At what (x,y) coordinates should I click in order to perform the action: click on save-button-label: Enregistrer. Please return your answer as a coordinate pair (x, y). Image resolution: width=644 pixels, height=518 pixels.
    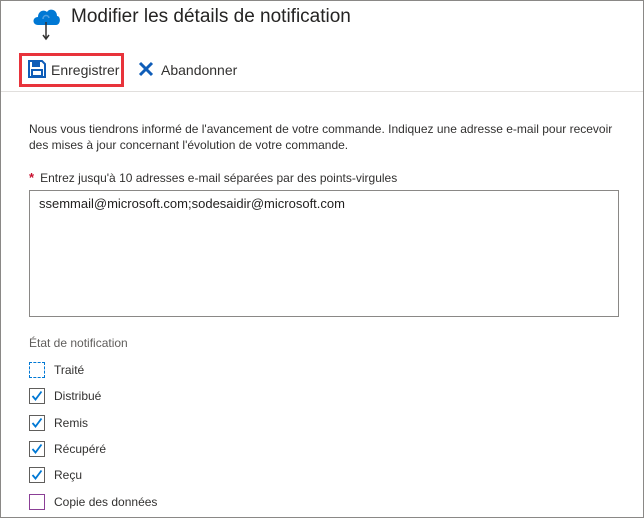
    Looking at the image, I should click on (85, 70).